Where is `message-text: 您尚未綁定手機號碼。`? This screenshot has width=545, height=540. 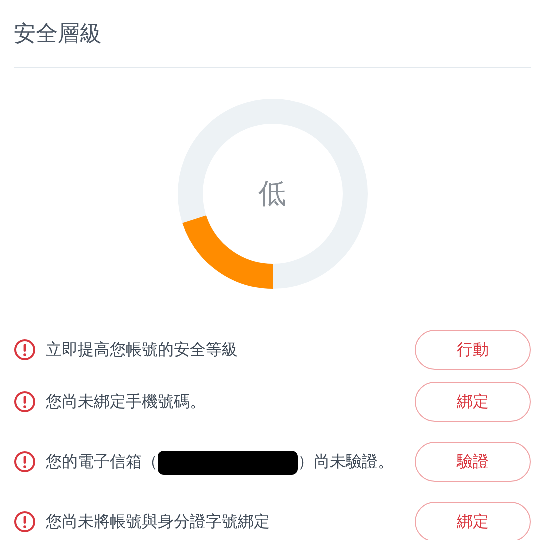
message-text: 您尚未綁定手機號碼。 is located at coordinates (126, 402).